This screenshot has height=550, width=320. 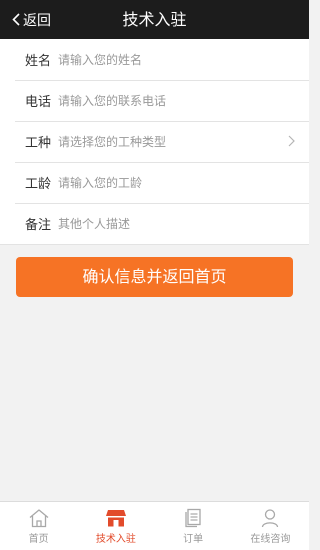 What do you see at coordinates (158, 100) in the screenshot?
I see `phone-input` at bounding box center [158, 100].